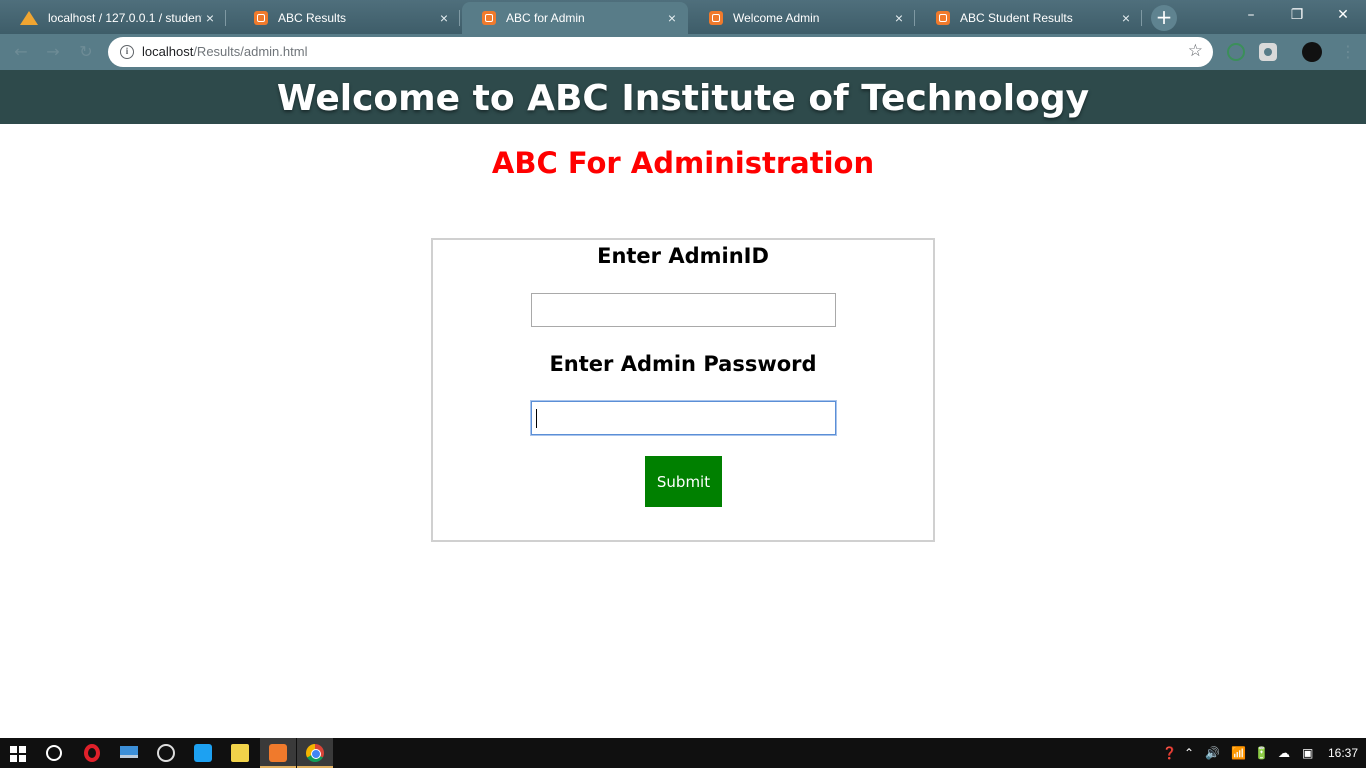  What do you see at coordinates (1261, 753) in the screenshot?
I see `battery-icon: 🔋` at bounding box center [1261, 753].